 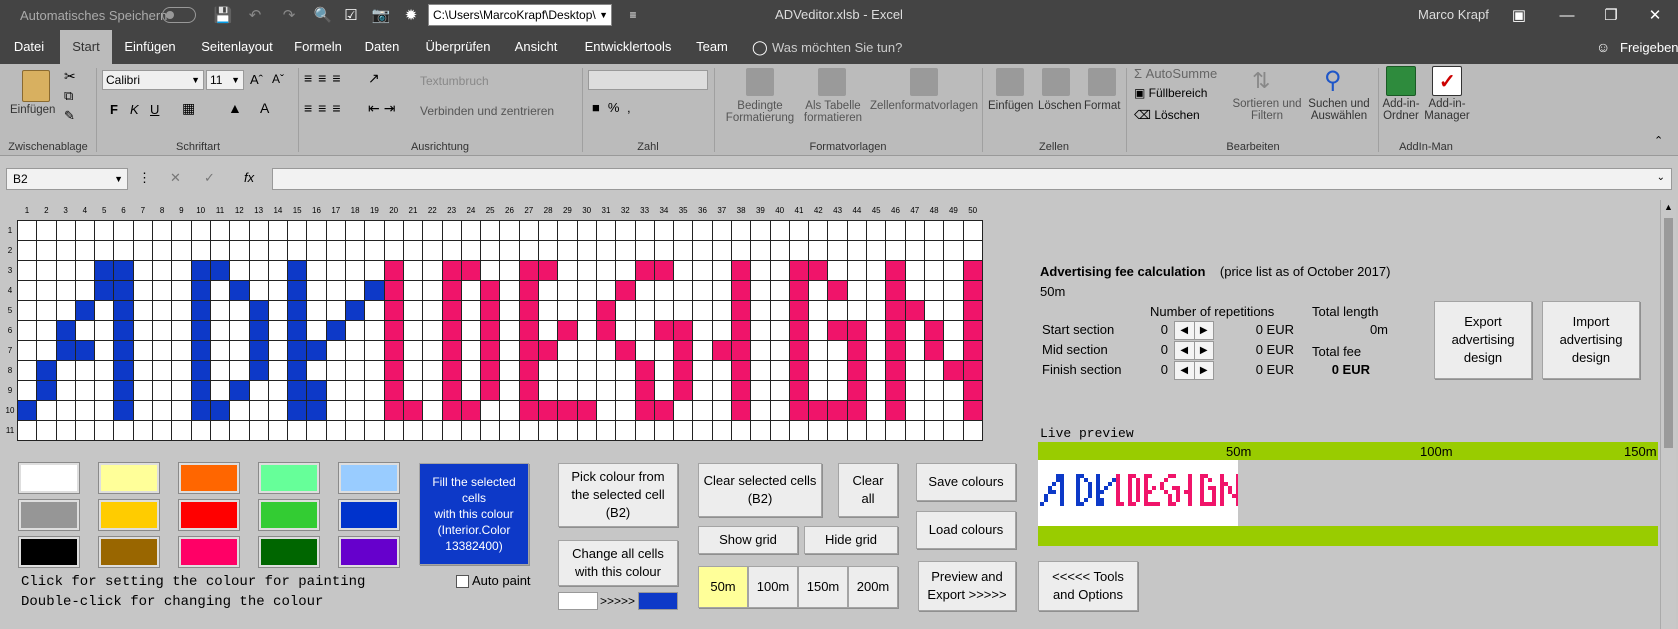 What do you see at coordinates (69, 116) in the screenshot?
I see `format-painter-icon: ✎` at bounding box center [69, 116].